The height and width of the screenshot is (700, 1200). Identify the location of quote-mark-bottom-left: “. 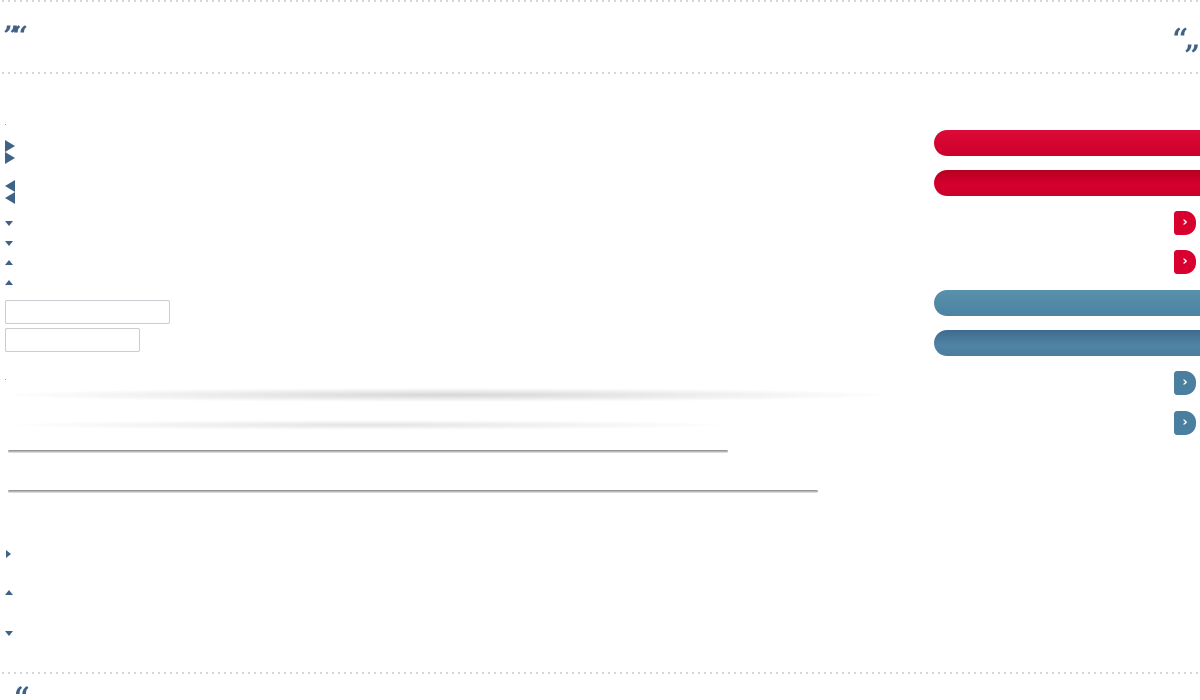
(22, 690).